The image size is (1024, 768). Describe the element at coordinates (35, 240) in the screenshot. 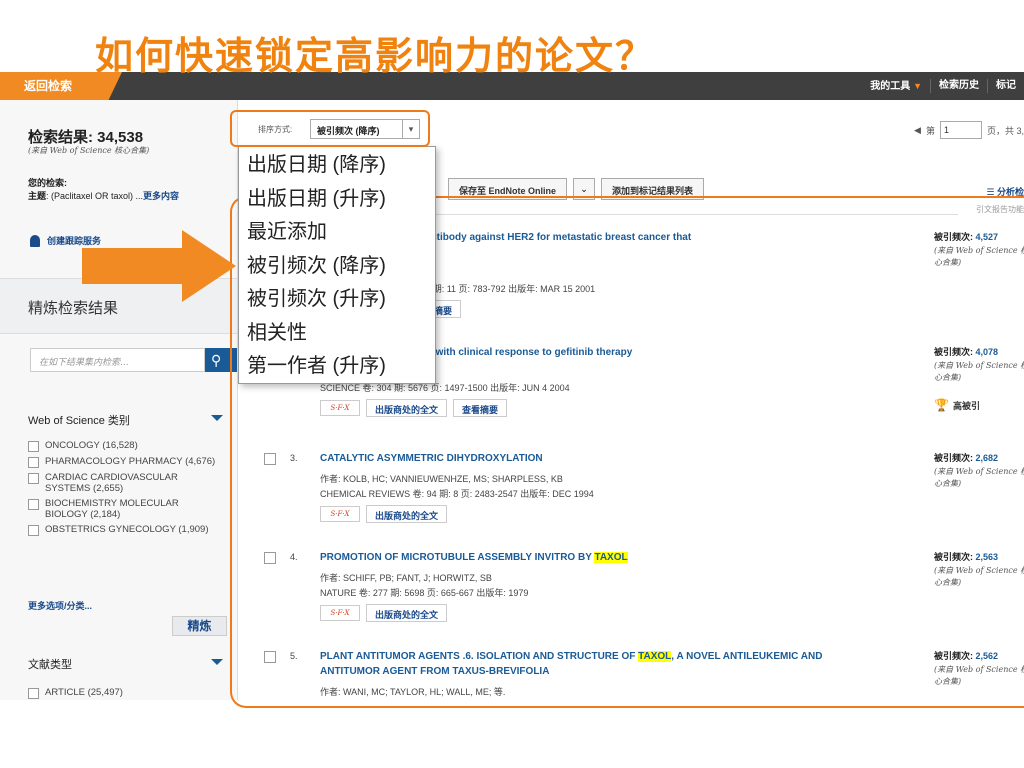

I see `bell-icon` at that location.